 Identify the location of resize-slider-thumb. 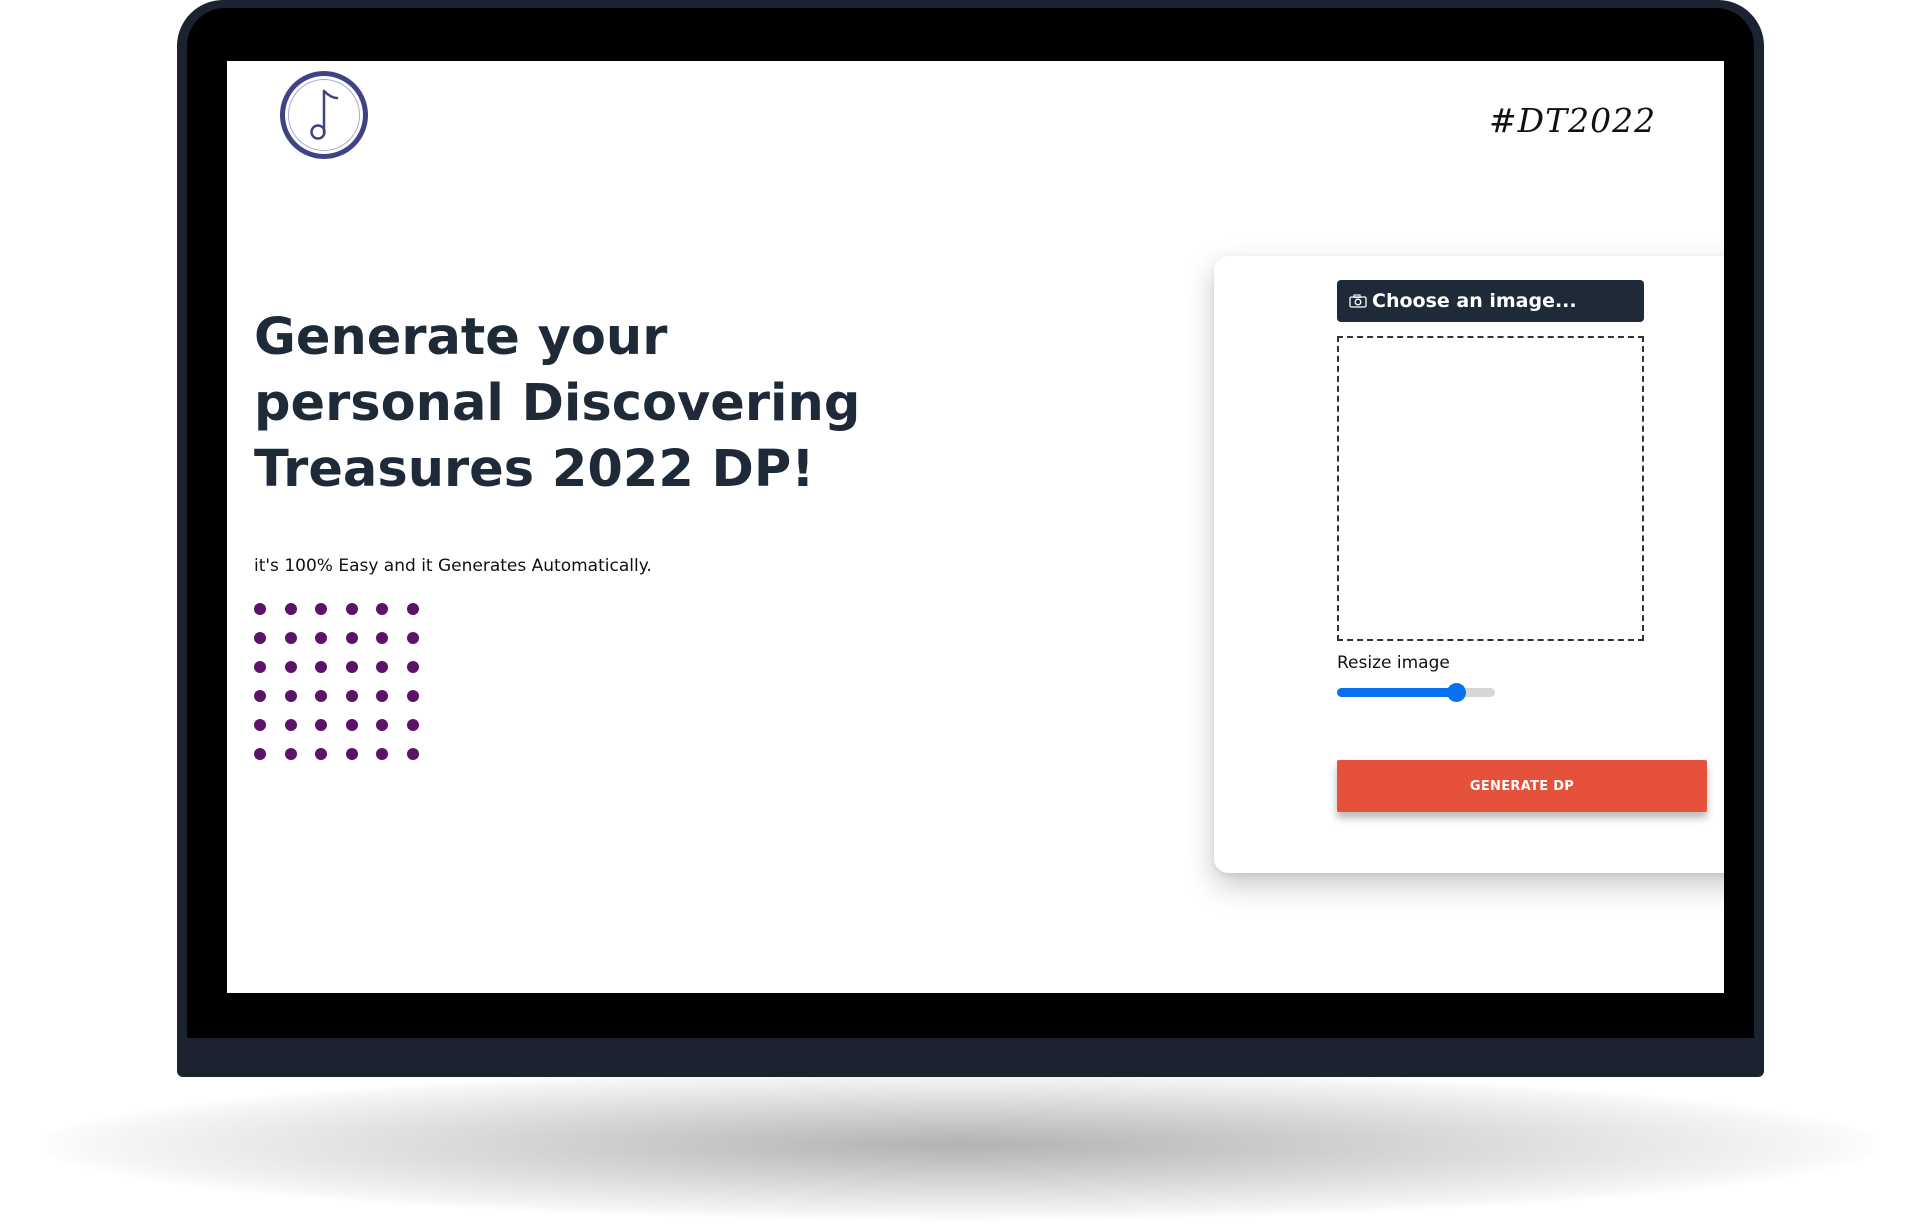
(1456, 692).